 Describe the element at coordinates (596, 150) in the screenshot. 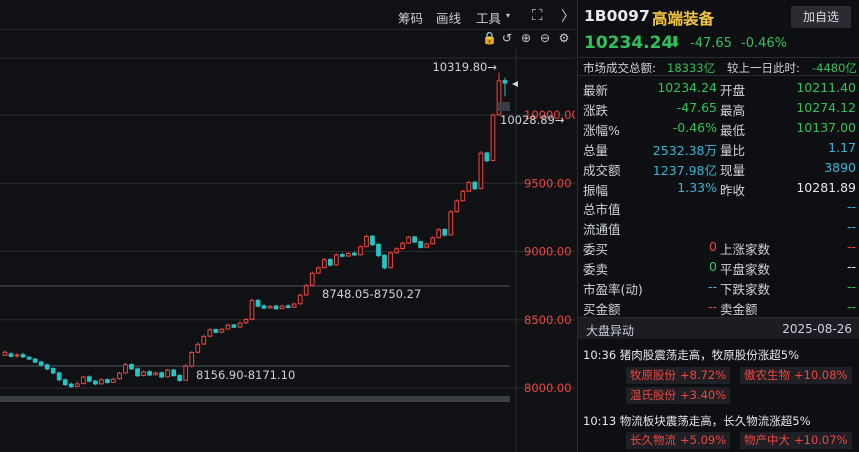

I see `quote-label: 总量` at that location.